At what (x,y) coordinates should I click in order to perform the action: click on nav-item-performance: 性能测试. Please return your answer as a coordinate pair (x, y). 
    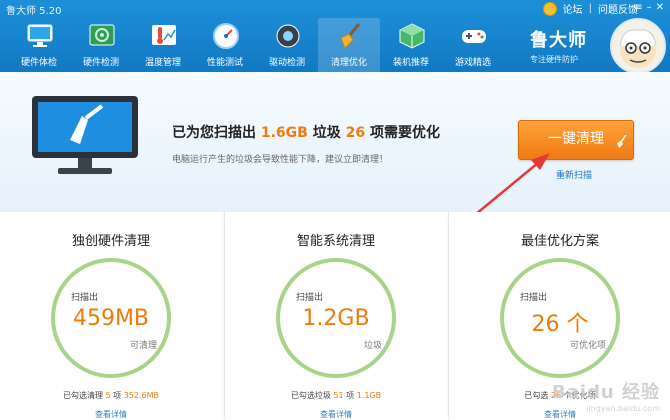
    Looking at the image, I should click on (225, 45).